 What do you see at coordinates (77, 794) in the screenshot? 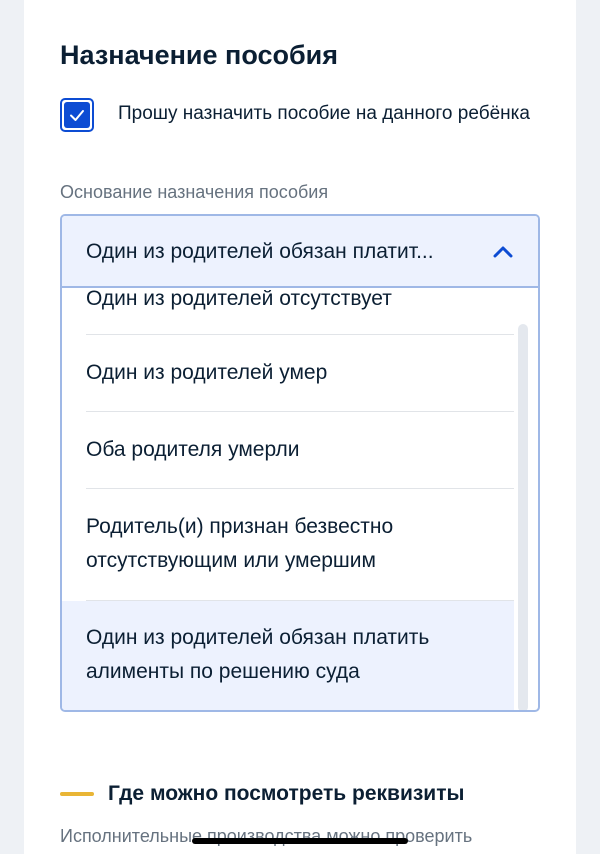
I see `requisites-accent-bar` at bounding box center [77, 794].